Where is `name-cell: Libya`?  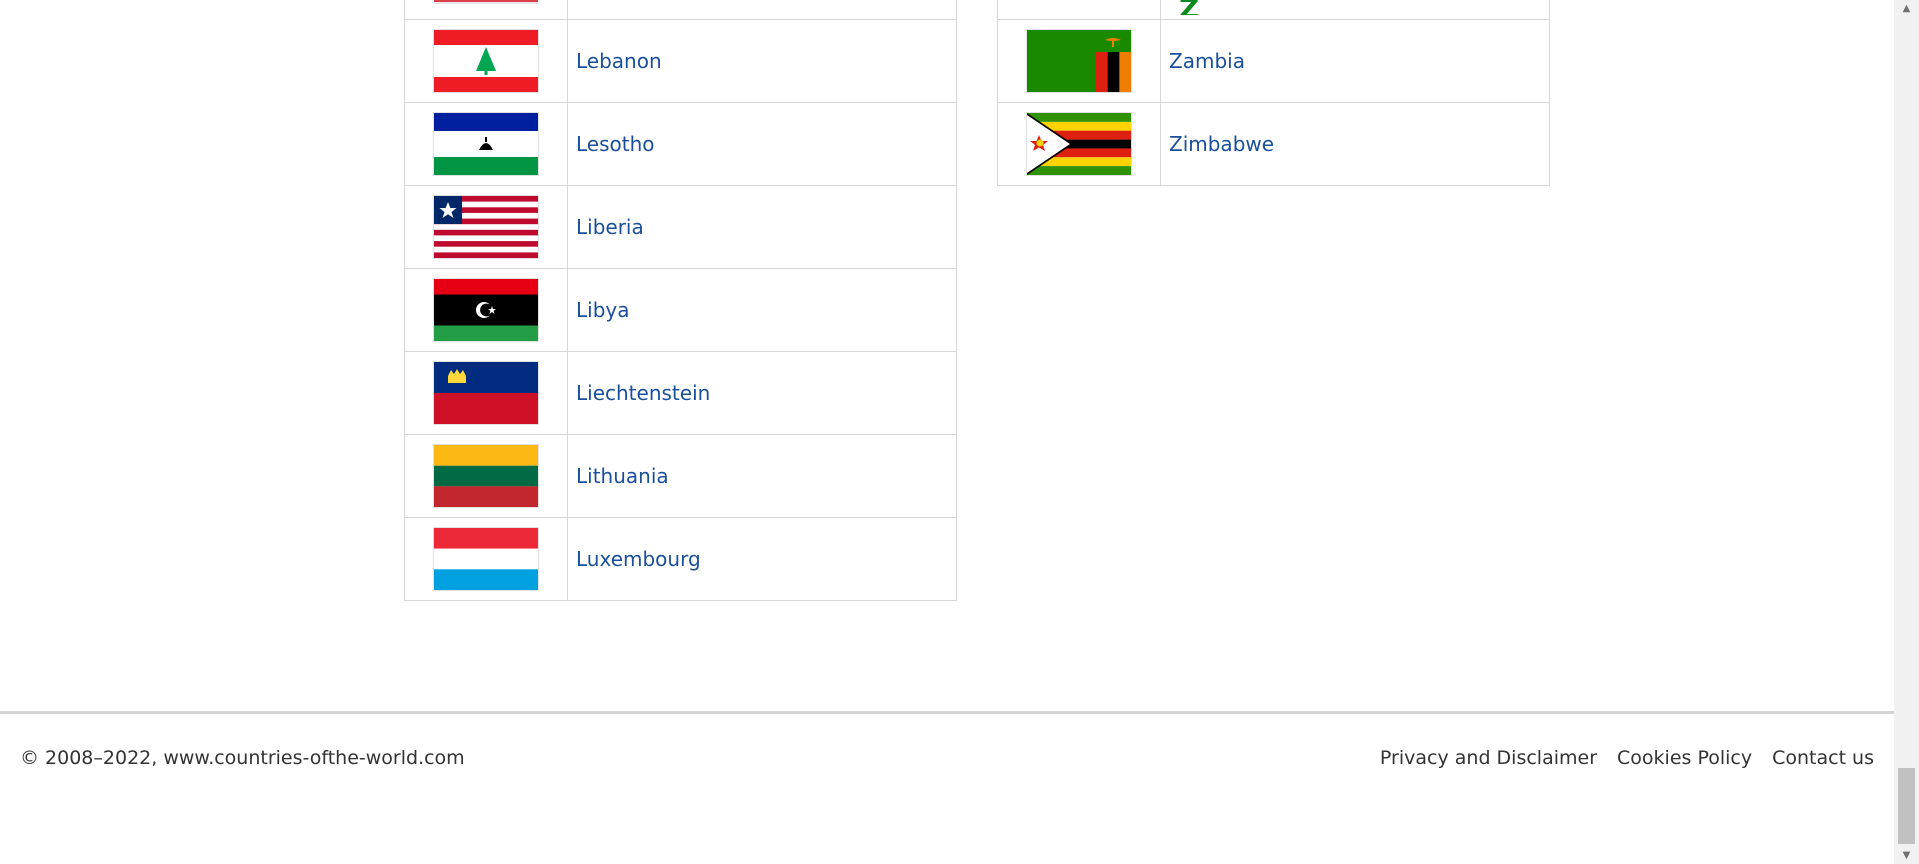 name-cell: Libya is located at coordinates (762, 310).